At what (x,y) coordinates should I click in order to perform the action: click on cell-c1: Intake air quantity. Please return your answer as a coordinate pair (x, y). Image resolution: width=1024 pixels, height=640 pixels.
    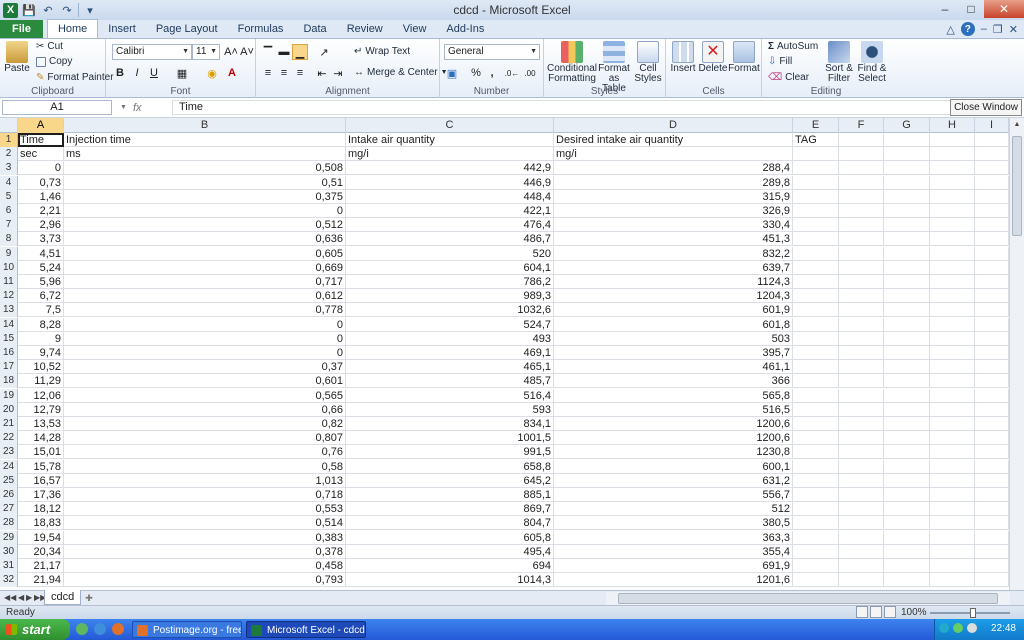
    Looking at the image, I should click on (450, 140).